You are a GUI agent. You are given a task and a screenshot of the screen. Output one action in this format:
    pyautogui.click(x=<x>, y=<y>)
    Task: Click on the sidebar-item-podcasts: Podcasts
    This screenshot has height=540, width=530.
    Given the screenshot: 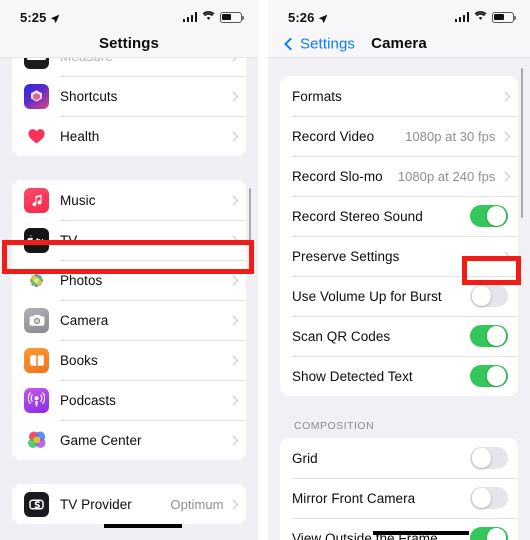 What is the action you would take?
    pyautogui.click(x=129, y=400)
    